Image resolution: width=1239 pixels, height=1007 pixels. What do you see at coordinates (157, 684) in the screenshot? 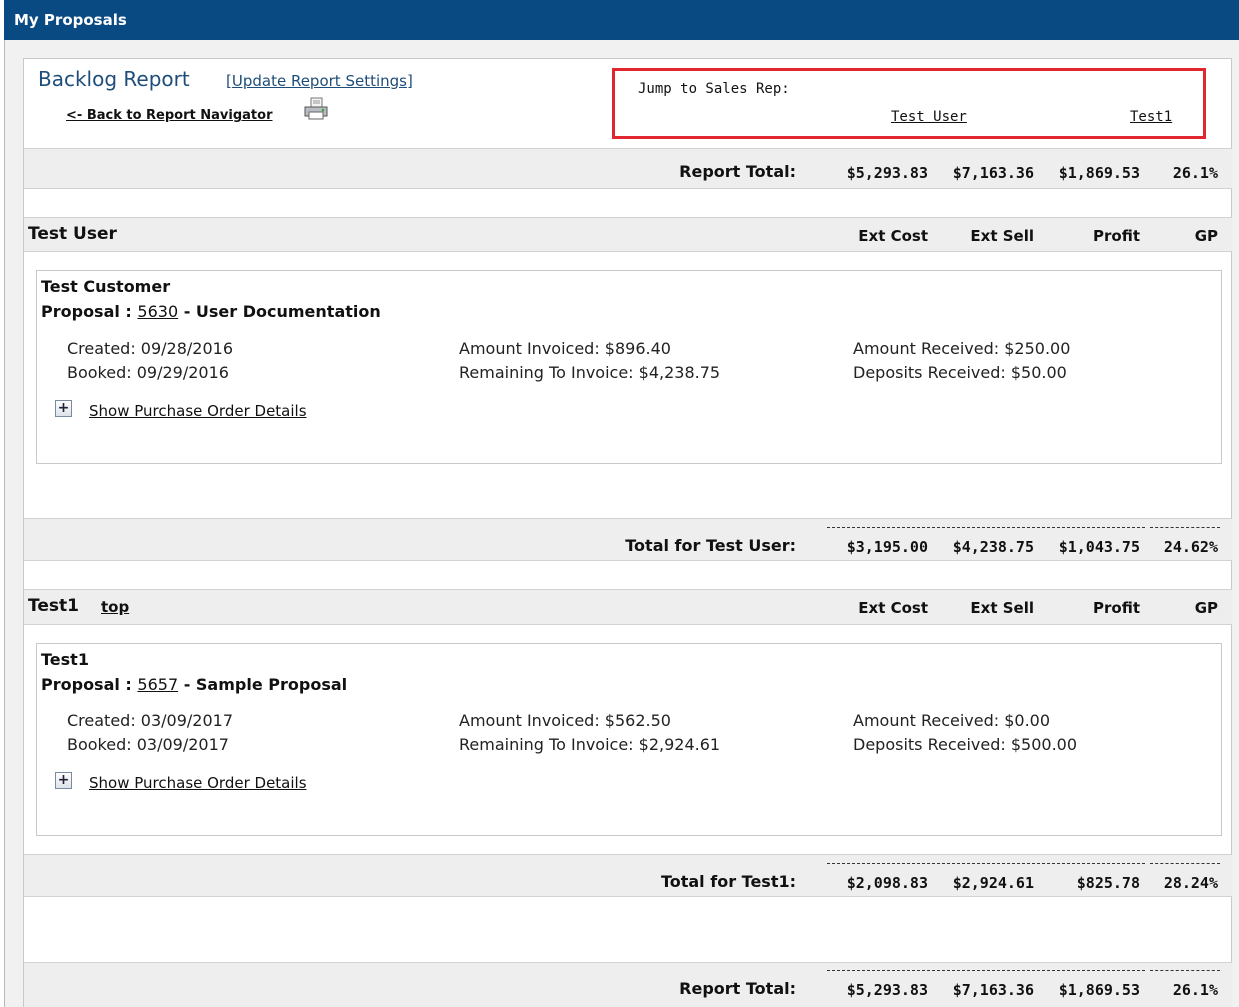
I see `proposal-number-link: 5657` at bounding box center [157, 684].